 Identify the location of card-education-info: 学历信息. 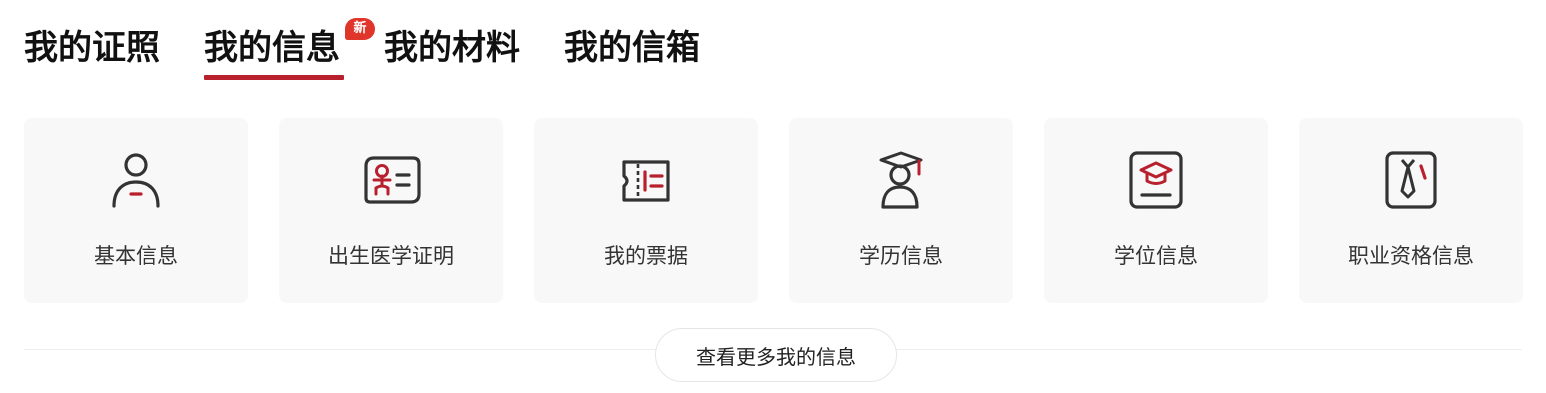
(901, 210).